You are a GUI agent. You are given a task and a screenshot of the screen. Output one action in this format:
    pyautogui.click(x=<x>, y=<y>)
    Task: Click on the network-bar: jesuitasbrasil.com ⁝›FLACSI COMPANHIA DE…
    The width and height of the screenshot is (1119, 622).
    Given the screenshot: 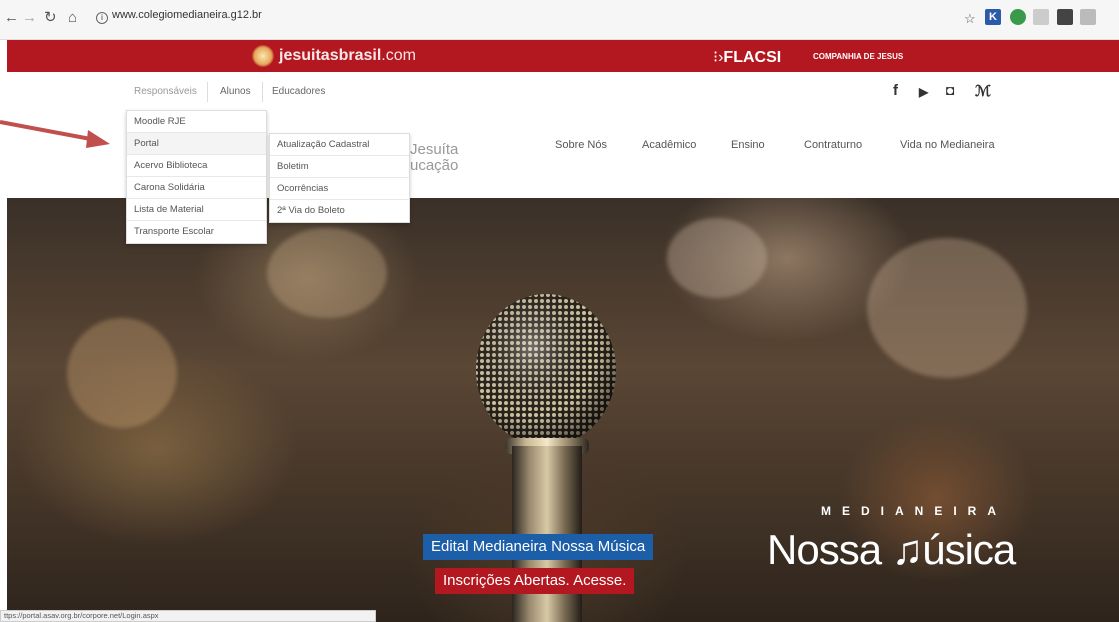 What is the action you would take?
    pyautogui.click(x=563, y=56)
    